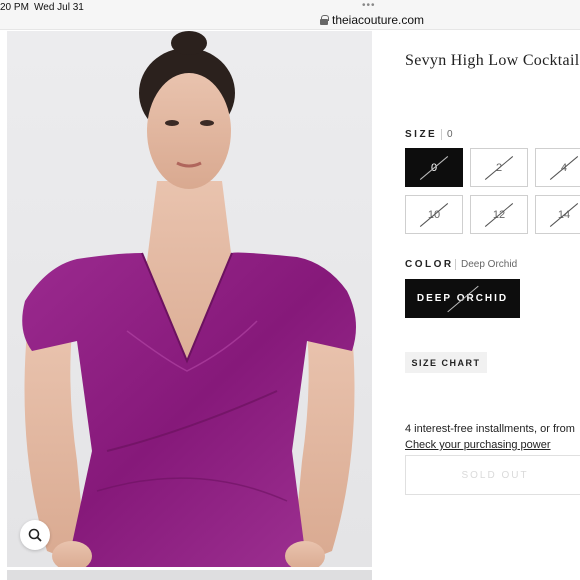  Describe the element at coordinates (369, 5) in the screenshot. I see `multitasking-dots-icon: •••` at that location.